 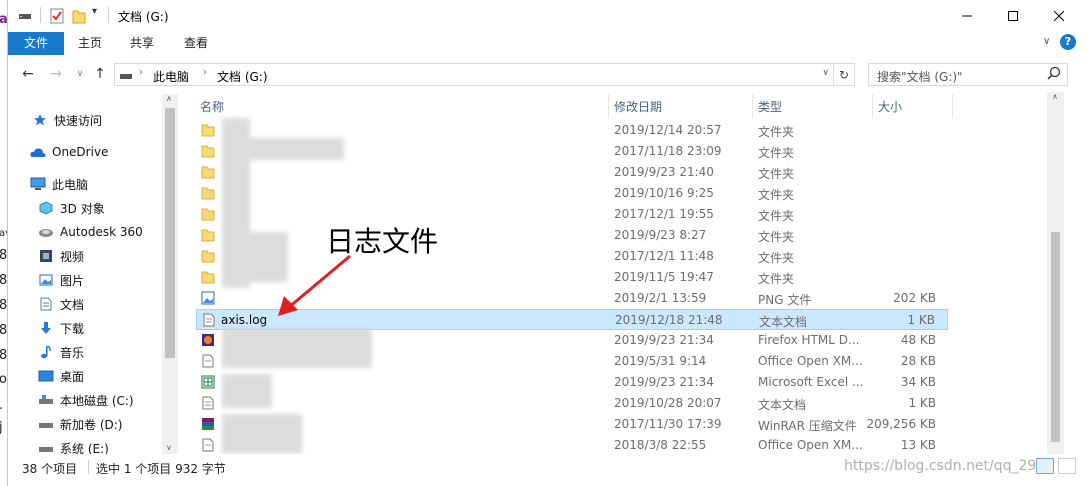 What do you see at coordinates (72, 280) in the screenshot?
I see `sidebar-item-label: 图片` at bounding box center [72, 280].